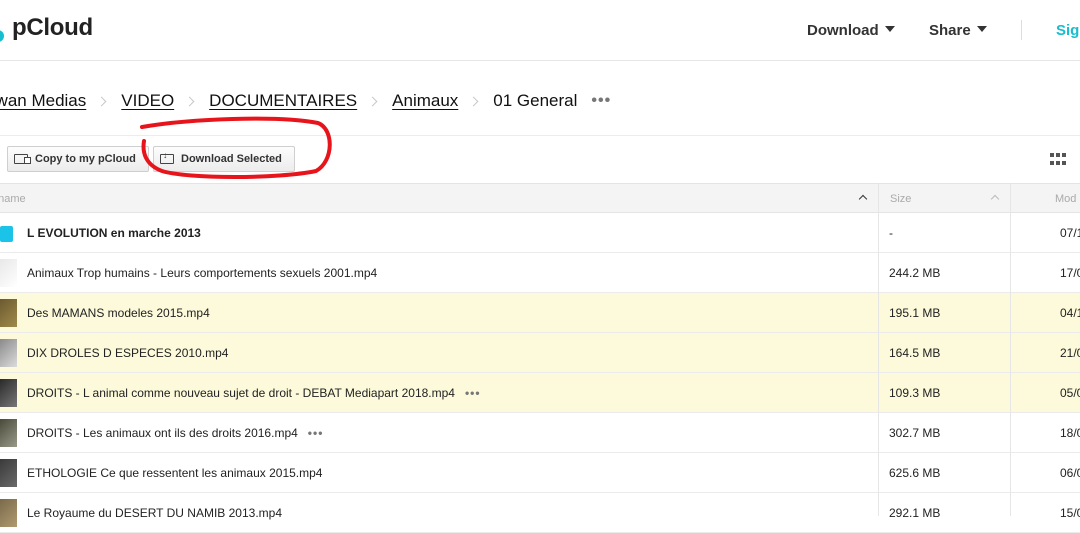  What do you see at coordinates (1070, 513) in the screenshot?
I see `file-modified-date: 15/0` at bounding box center [1070, 513].